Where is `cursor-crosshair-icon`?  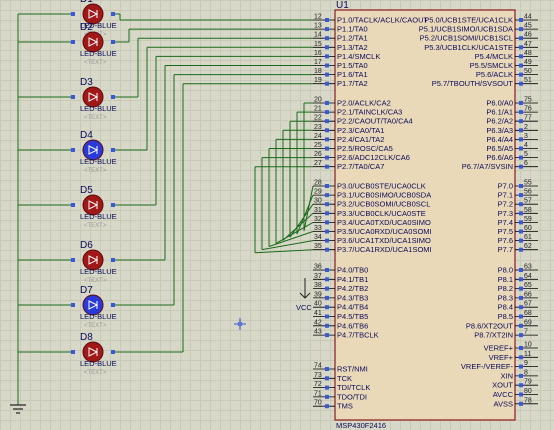 cursor-crosshair-icon is located at coordinates (240, 324).